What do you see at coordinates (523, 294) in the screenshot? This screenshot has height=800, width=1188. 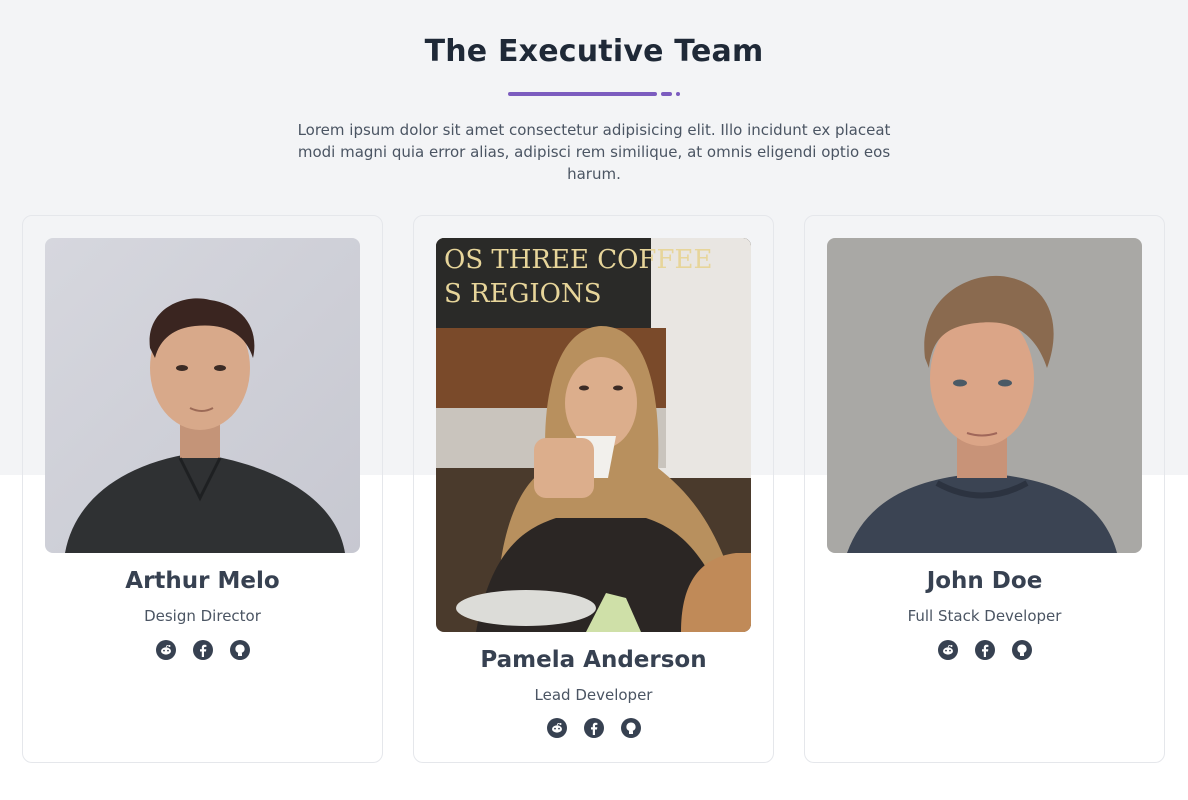 I see `svg-text: S REGIONS` at bounding box center [523, 294].